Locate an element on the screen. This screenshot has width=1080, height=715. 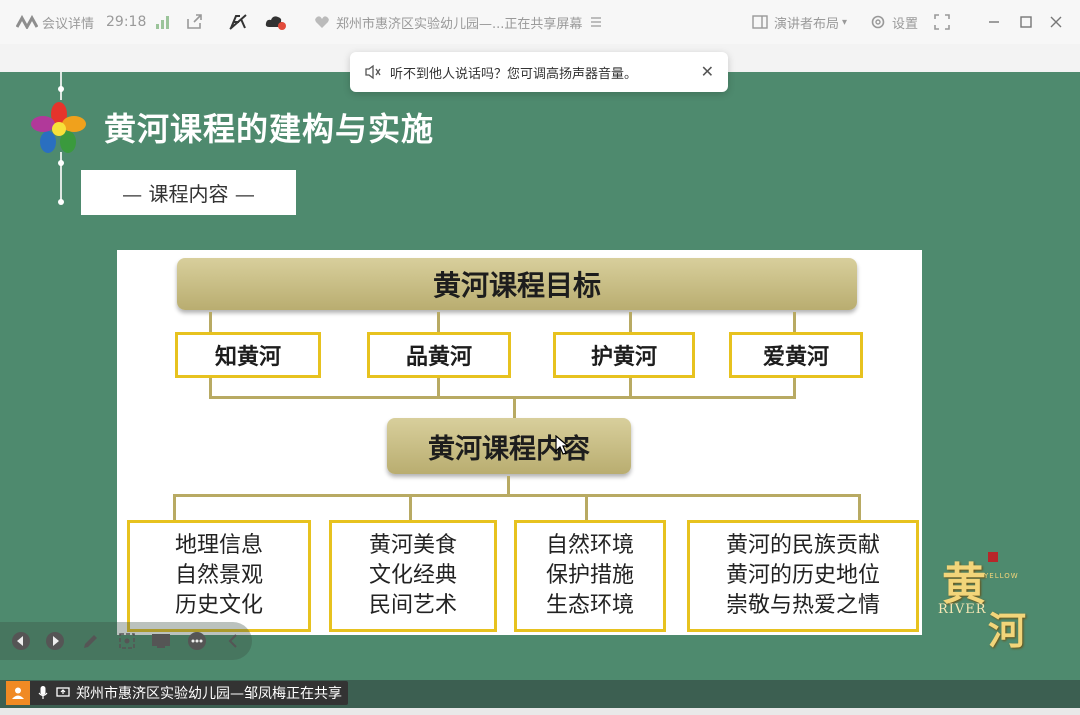
detail-line: 黄河美食 is located at coordinates (412, 545).